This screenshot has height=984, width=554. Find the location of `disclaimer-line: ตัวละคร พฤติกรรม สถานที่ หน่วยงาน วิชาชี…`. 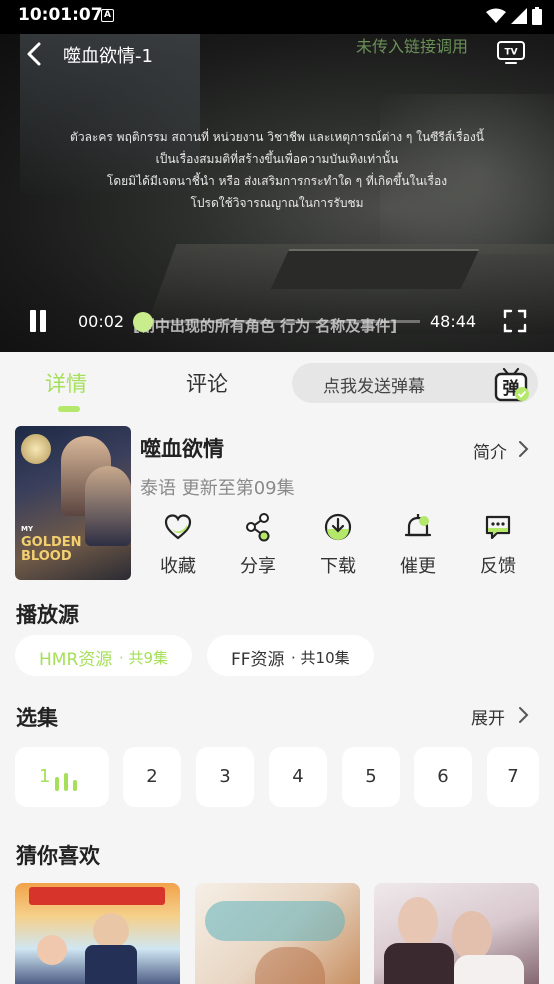

disclaimer-line: ตัวละคร พฤติกรรม สถานที่ หน่วยงาน วิชาชี… is located at coordinates (277, 137).